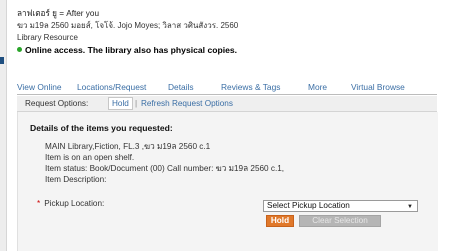 The image size is (452, 251). I want to click on item-description: Item Description:, so click(76, 179).